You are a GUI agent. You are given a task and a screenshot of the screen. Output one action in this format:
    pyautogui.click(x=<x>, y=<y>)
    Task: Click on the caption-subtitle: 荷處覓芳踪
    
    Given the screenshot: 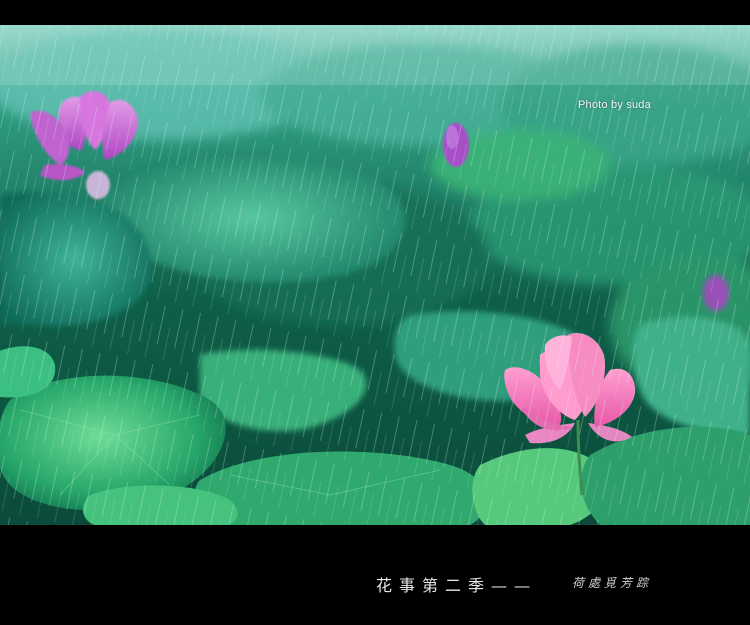 What is the action you would take?
    pyautogui.click(x=612, y=583)
    